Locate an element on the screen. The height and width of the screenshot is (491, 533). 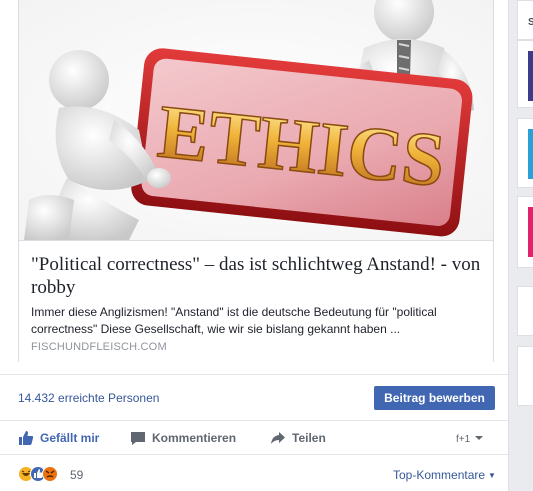
like-button: Gefällt mir is located at coordinates (58, 438).